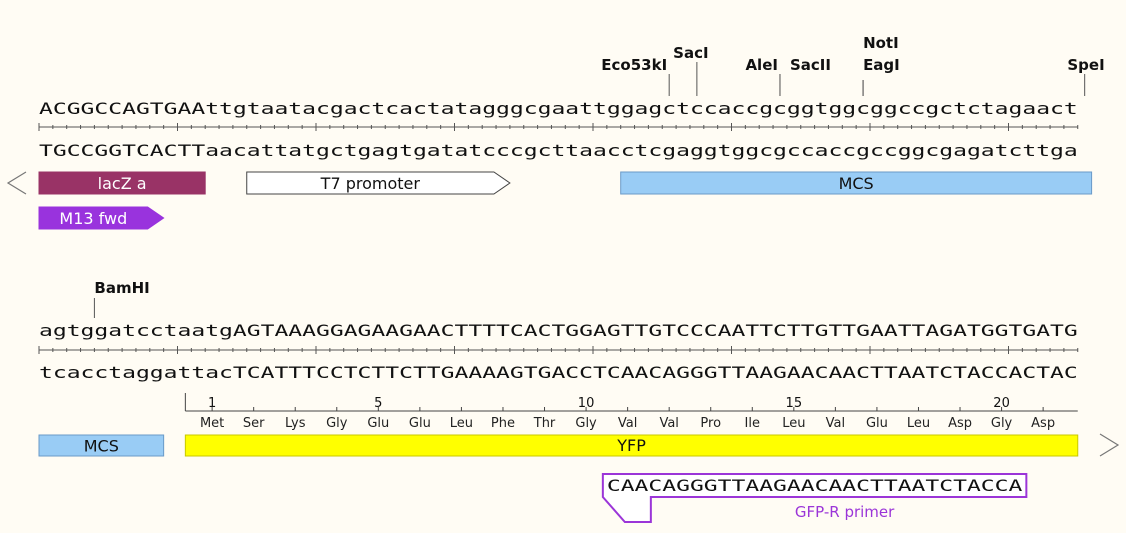  What do you see at coordinates (881, 43) in the screenshot?
I see `enzyme-label-noti: NotI` at bounding box center [881, 43].